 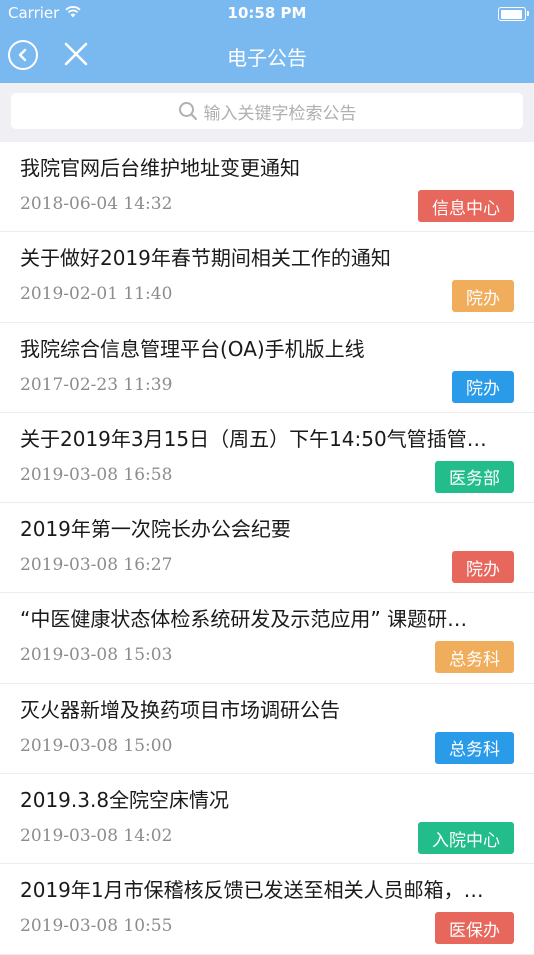 What do you see at coordinates (96, 204) in the screenshot?
I see `item-date: 2018-06-04 14:32` at bounding box center [96, 204].